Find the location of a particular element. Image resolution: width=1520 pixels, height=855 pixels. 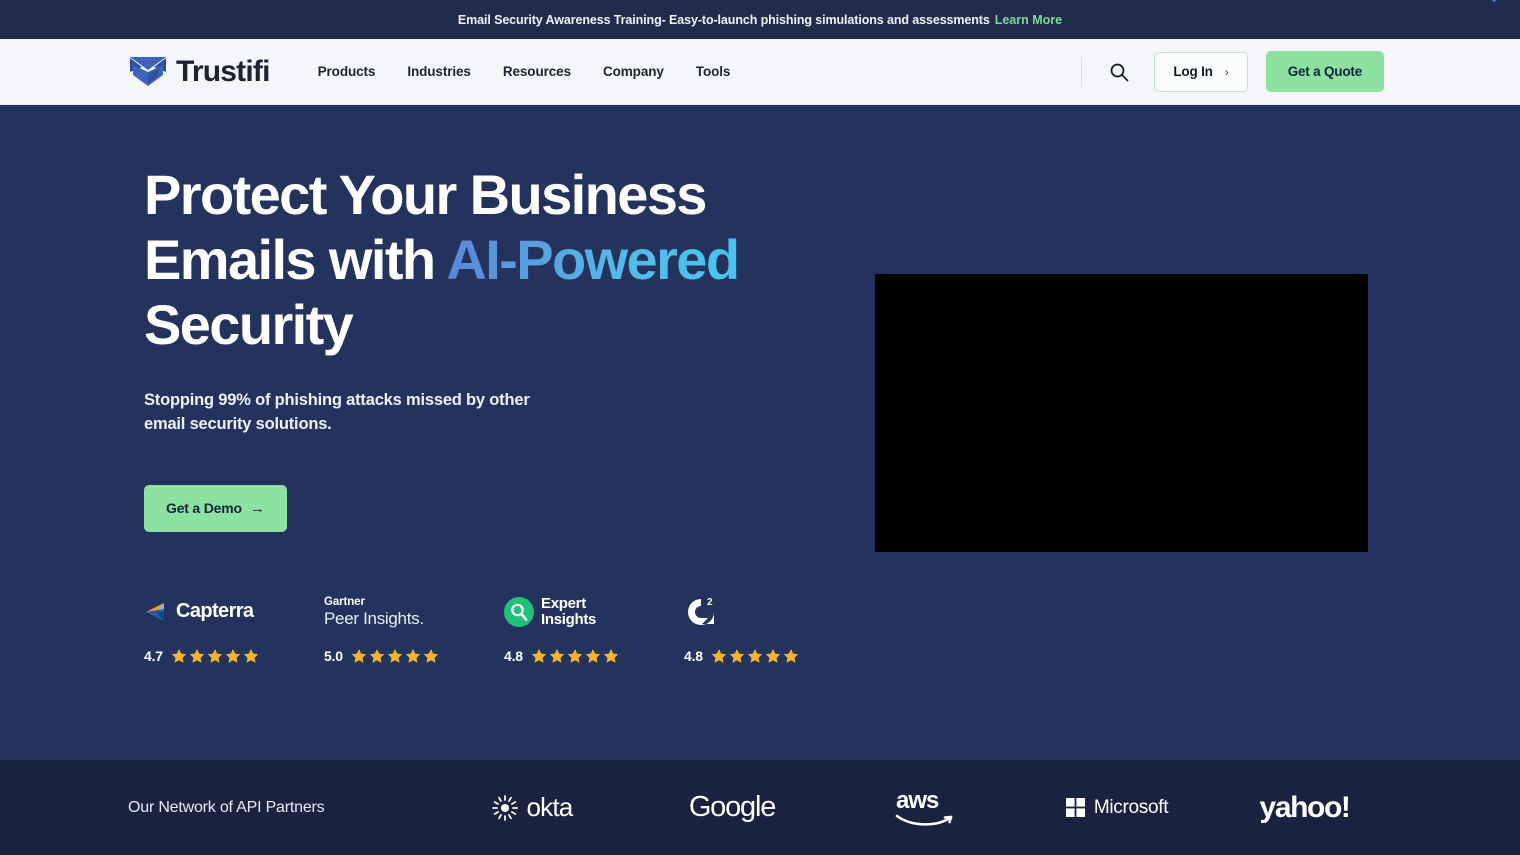

search-button is located at coordinates (1119, 72).